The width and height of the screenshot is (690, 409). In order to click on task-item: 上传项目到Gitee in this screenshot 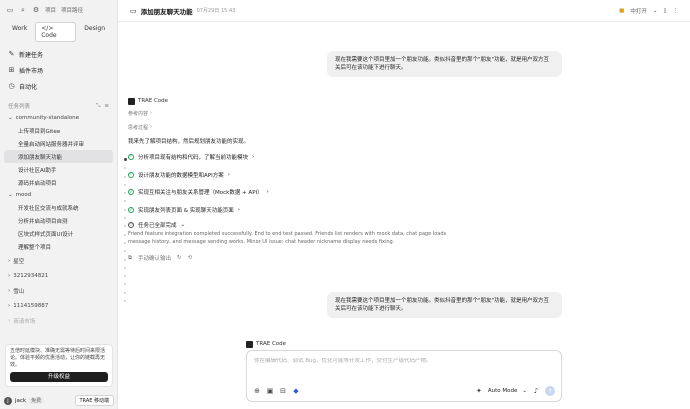, I will do `click(58, 130)`.